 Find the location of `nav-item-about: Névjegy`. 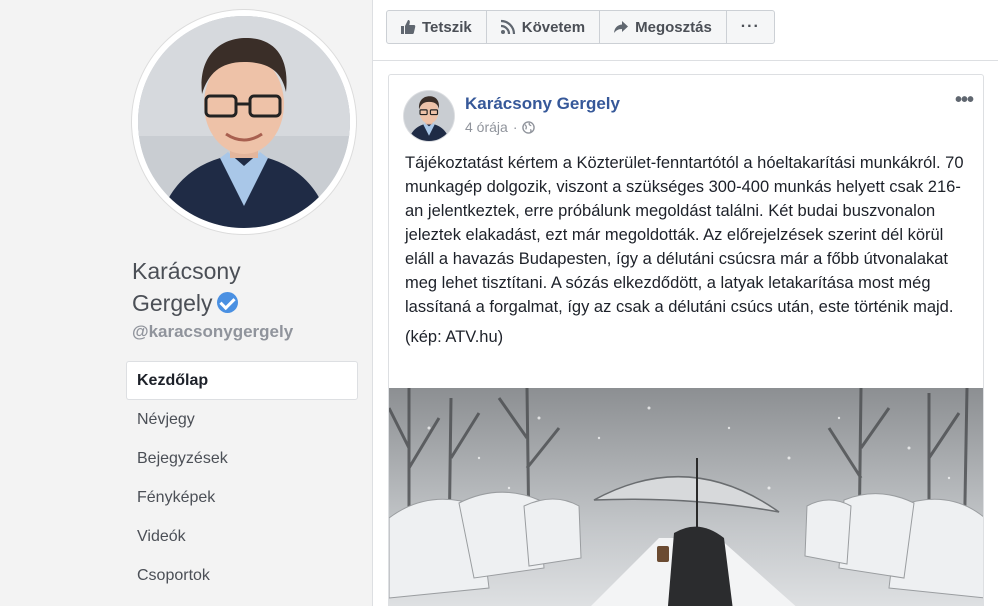

nav-item-about: Névjegy is located at coordinates (242, 419).